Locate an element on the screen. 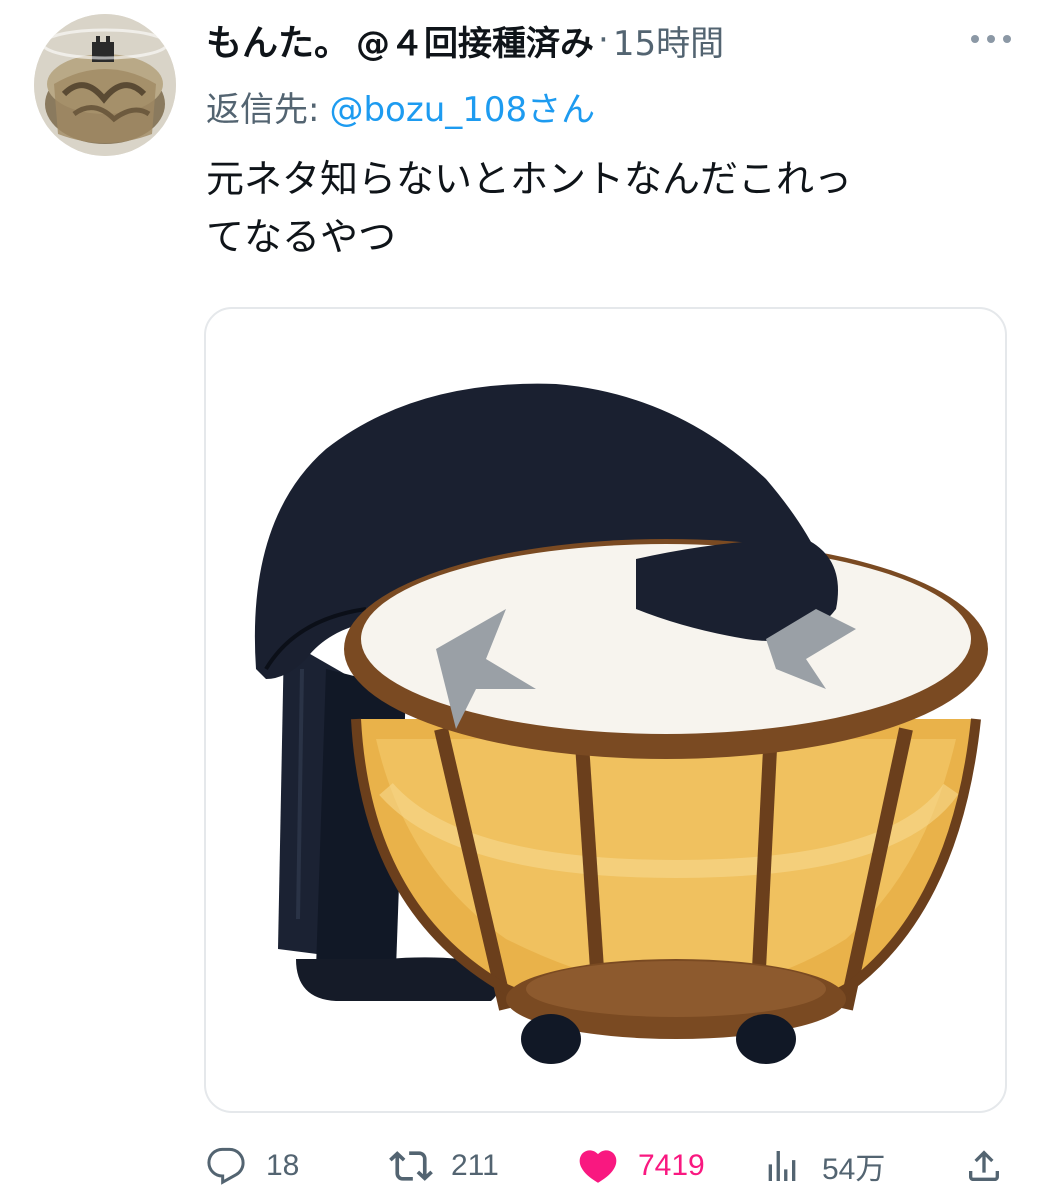 This screenshot has width=1042, height=1200. share-button is located at coordinates (984, 1166).